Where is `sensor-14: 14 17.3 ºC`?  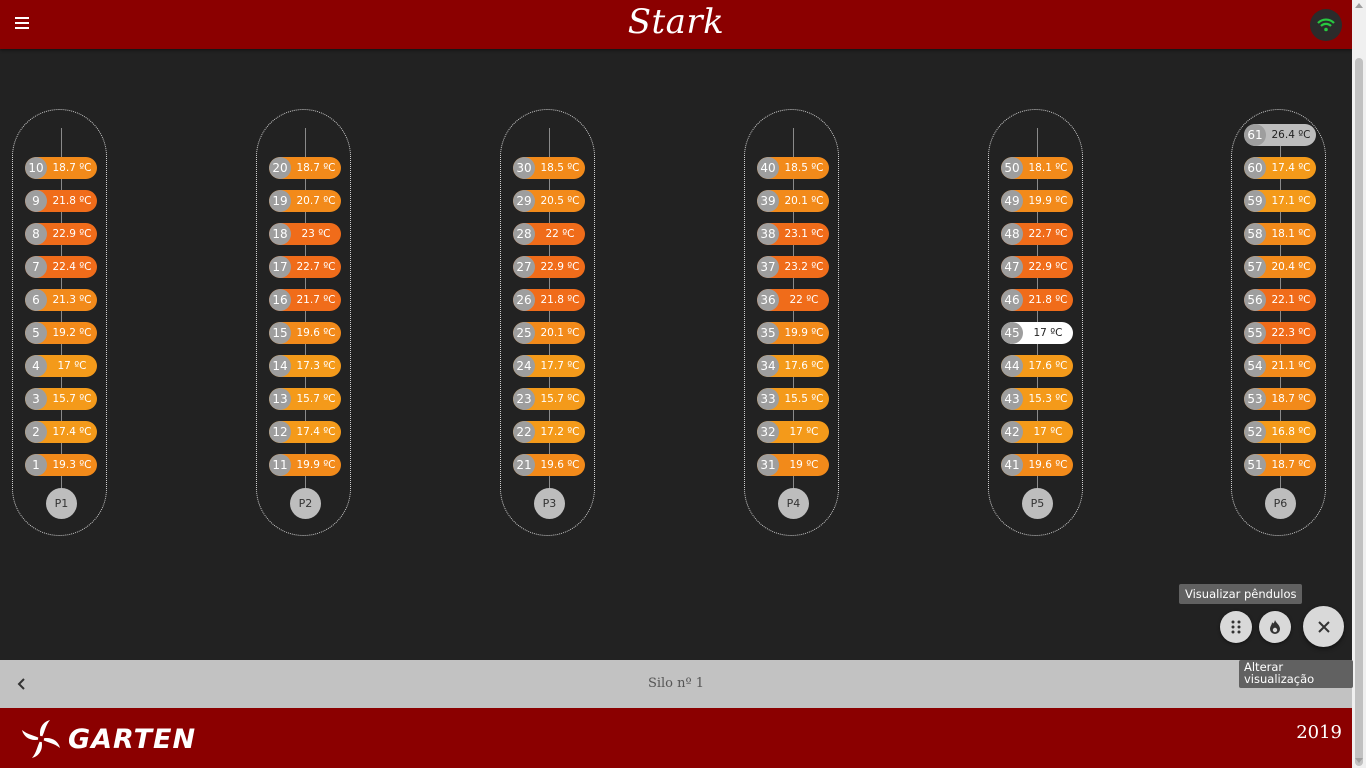 sensor-14: 14 17.3 ºC is located at coordinates (305, 366).